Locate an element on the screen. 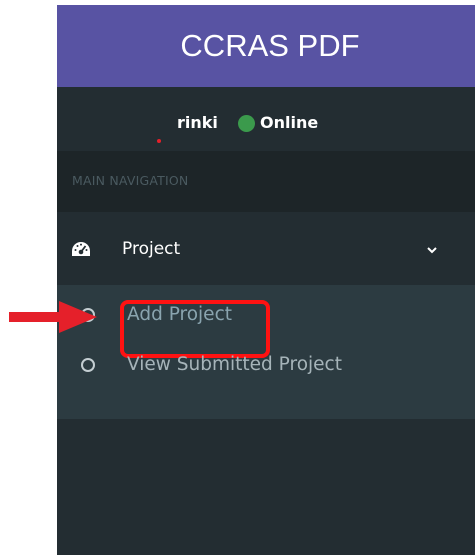  user-panel: rinki Online is located at coordinates (266, 119).